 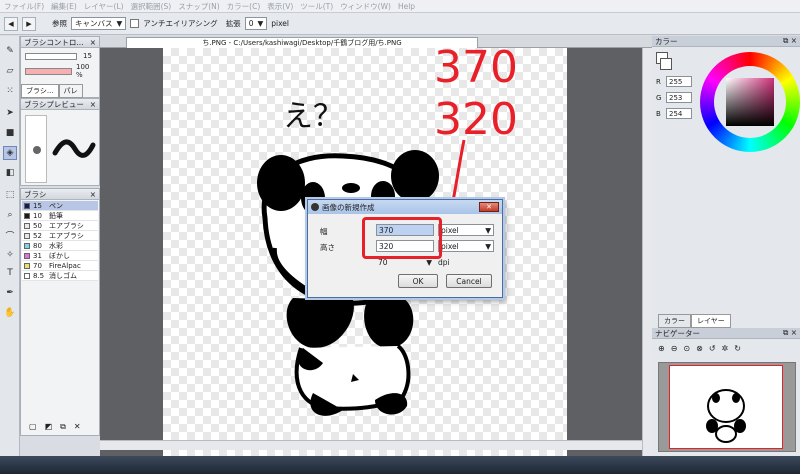 What do you see at coordinates (10, 51) in the screenshot?
I see `pen-tool-icon: ✎` at bounding box center [10, 51].